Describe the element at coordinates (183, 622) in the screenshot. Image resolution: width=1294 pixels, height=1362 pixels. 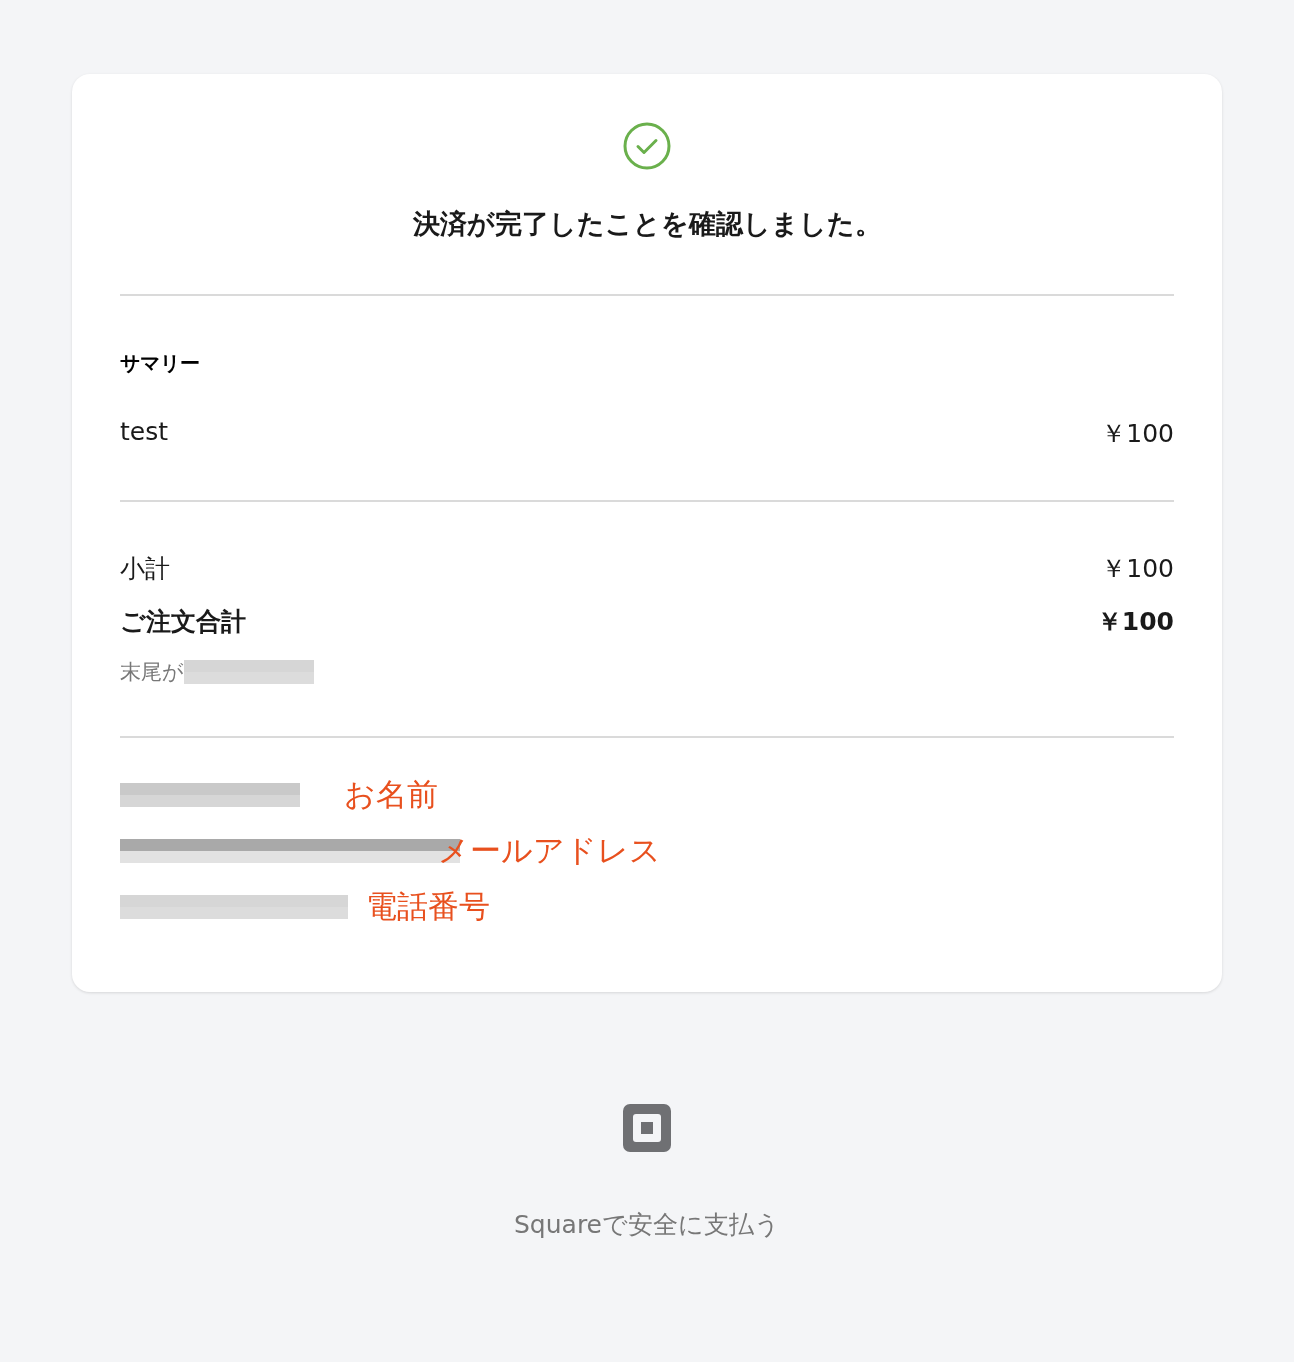
I see `total-label: ご注文合計` at that location.